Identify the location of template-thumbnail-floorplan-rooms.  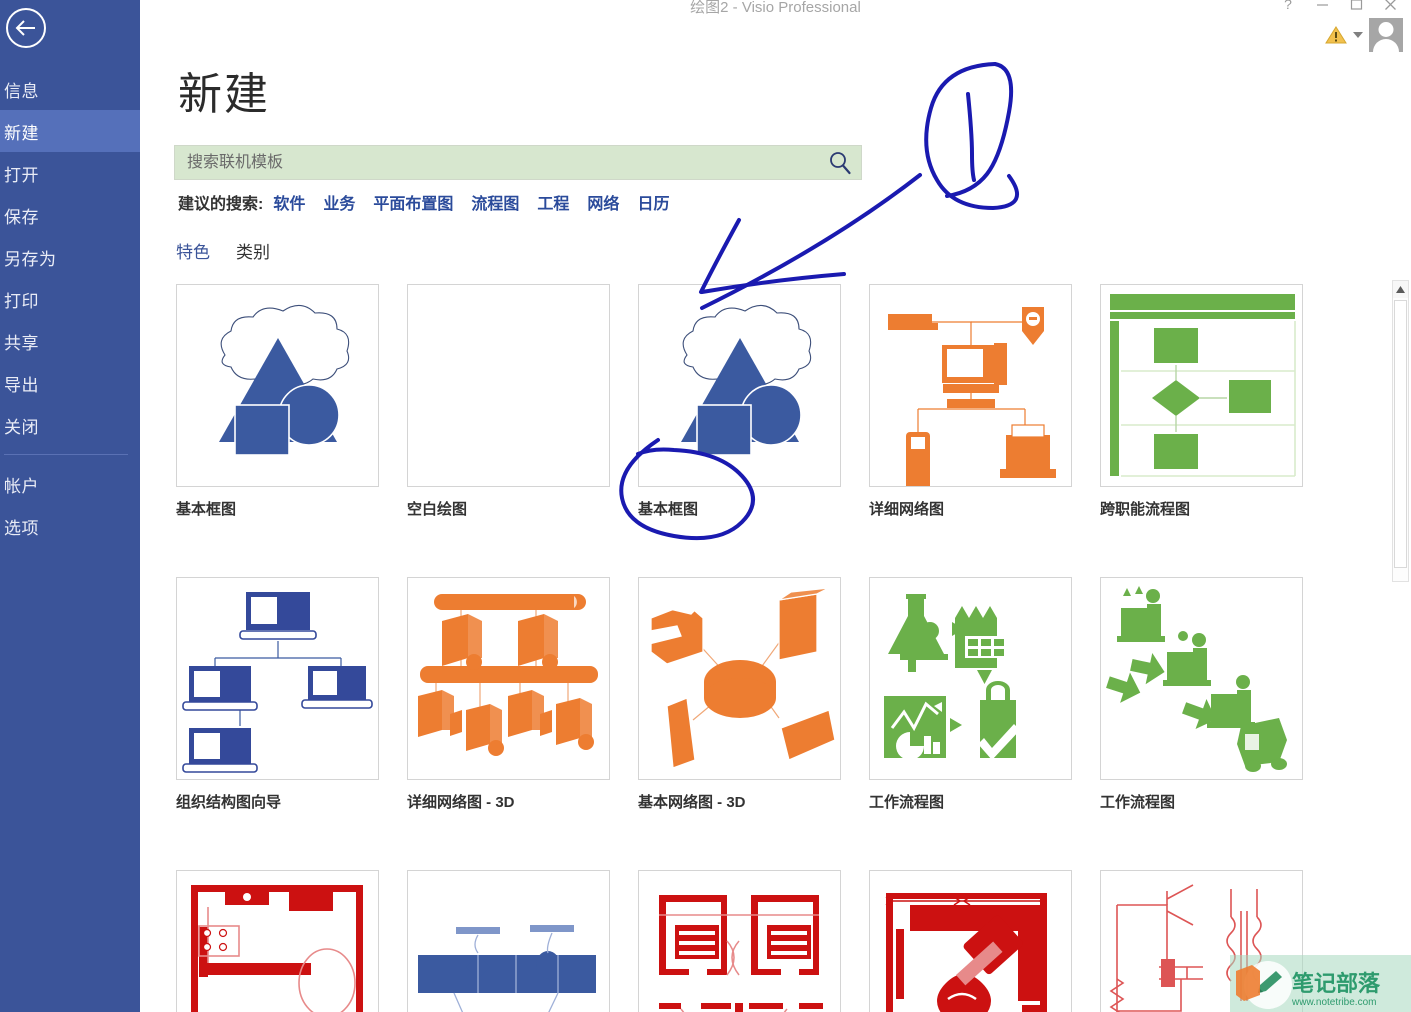
(739, 941).